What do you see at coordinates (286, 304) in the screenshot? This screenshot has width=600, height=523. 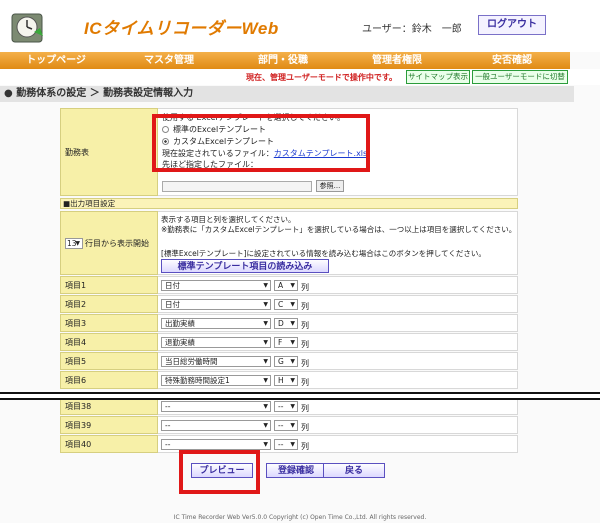 I see `column-select: C ▼` at bounding box center [286, 304].